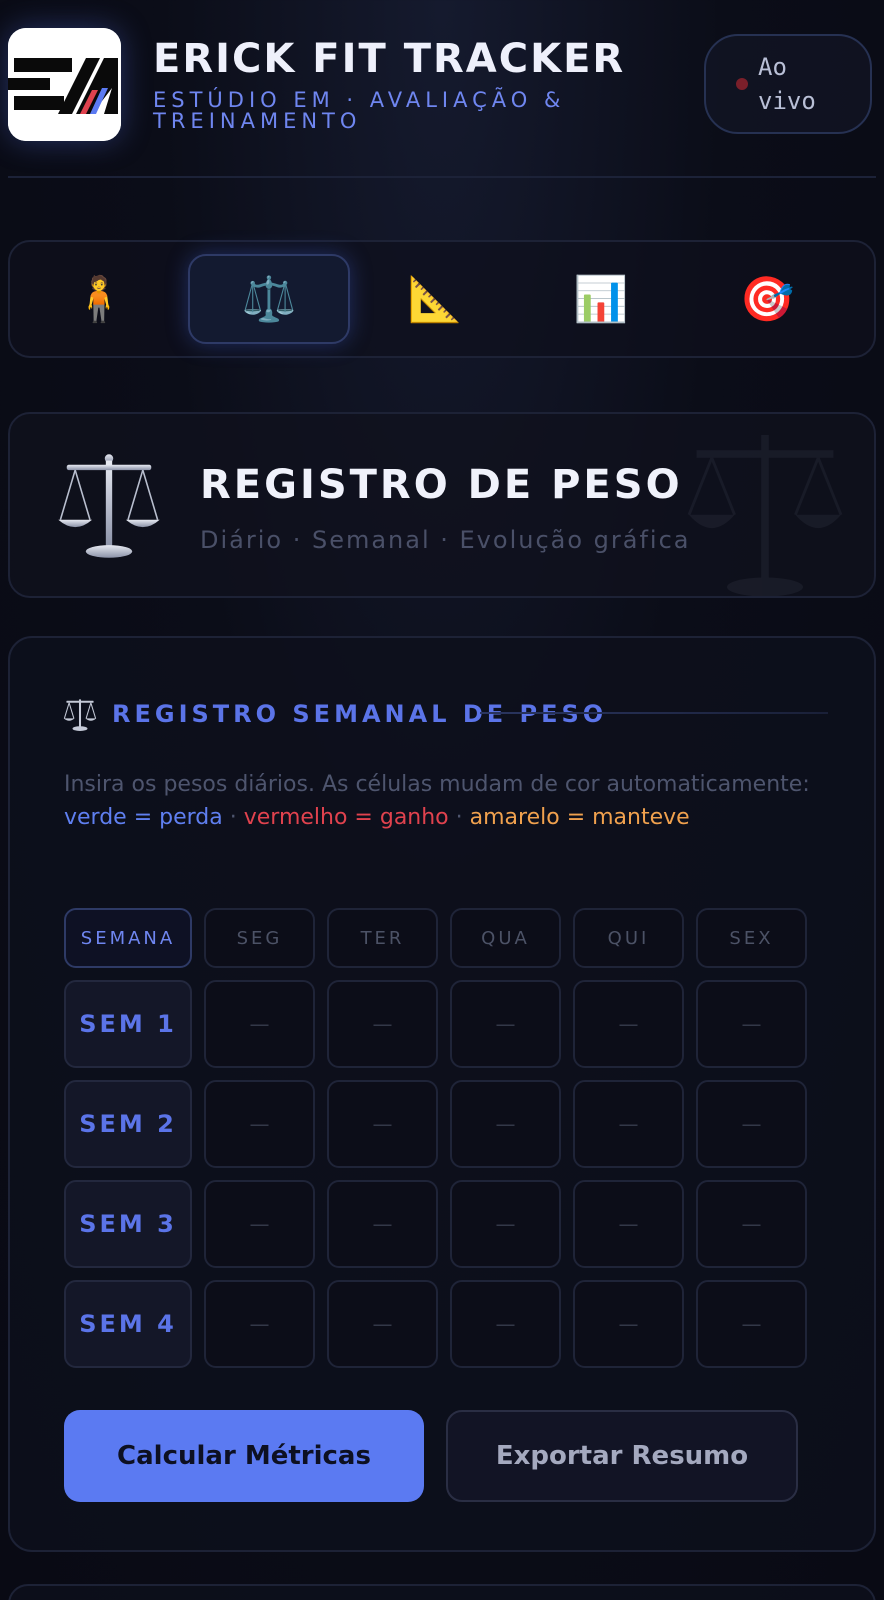 This screenshot has height=1600, width=884. I want to click on legend-gain: vermelho = ganho, so click(346, 817).